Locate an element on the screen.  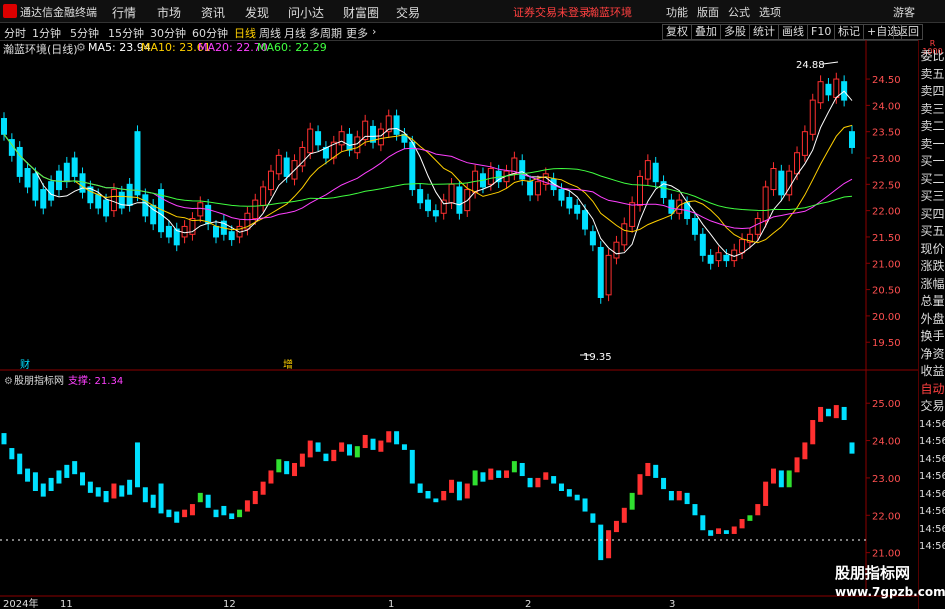
watermark-url: www.7gpzb.com is located at coordinates (890, 592).